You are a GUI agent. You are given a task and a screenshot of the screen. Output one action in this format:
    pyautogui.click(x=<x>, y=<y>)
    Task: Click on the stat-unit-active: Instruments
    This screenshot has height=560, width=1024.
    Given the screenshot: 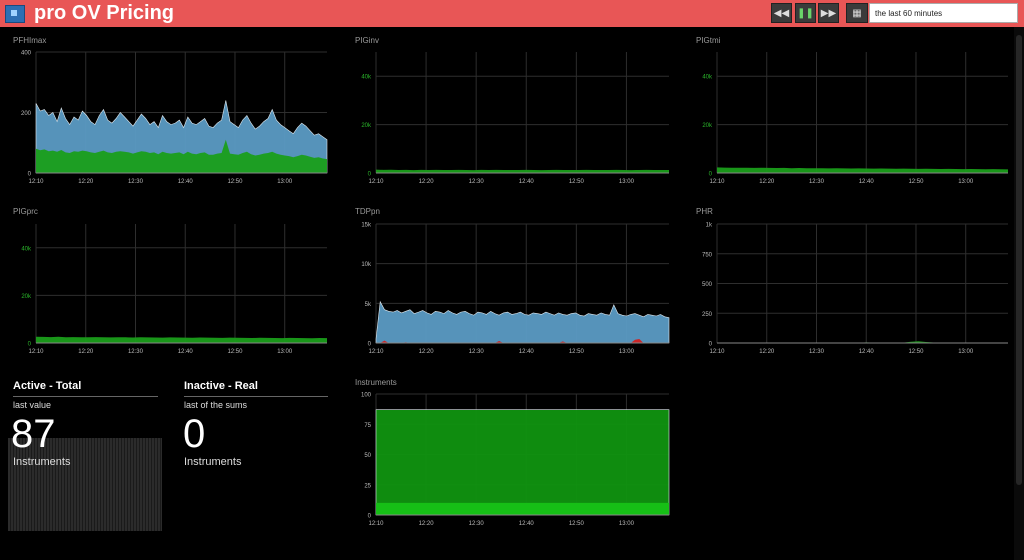 What is the action you would take?
    pyautogui.click(x=42, y=462)
    